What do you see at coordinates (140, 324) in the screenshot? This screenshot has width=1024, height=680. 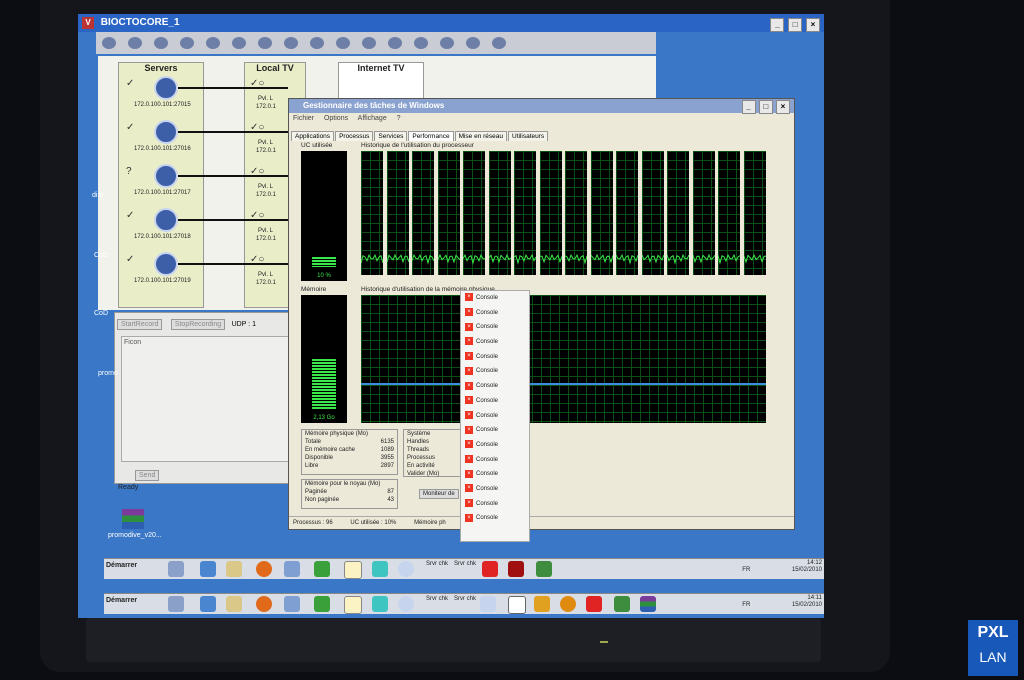 I see `start-record-button: StartRecord` at bounding box center [140, 324].